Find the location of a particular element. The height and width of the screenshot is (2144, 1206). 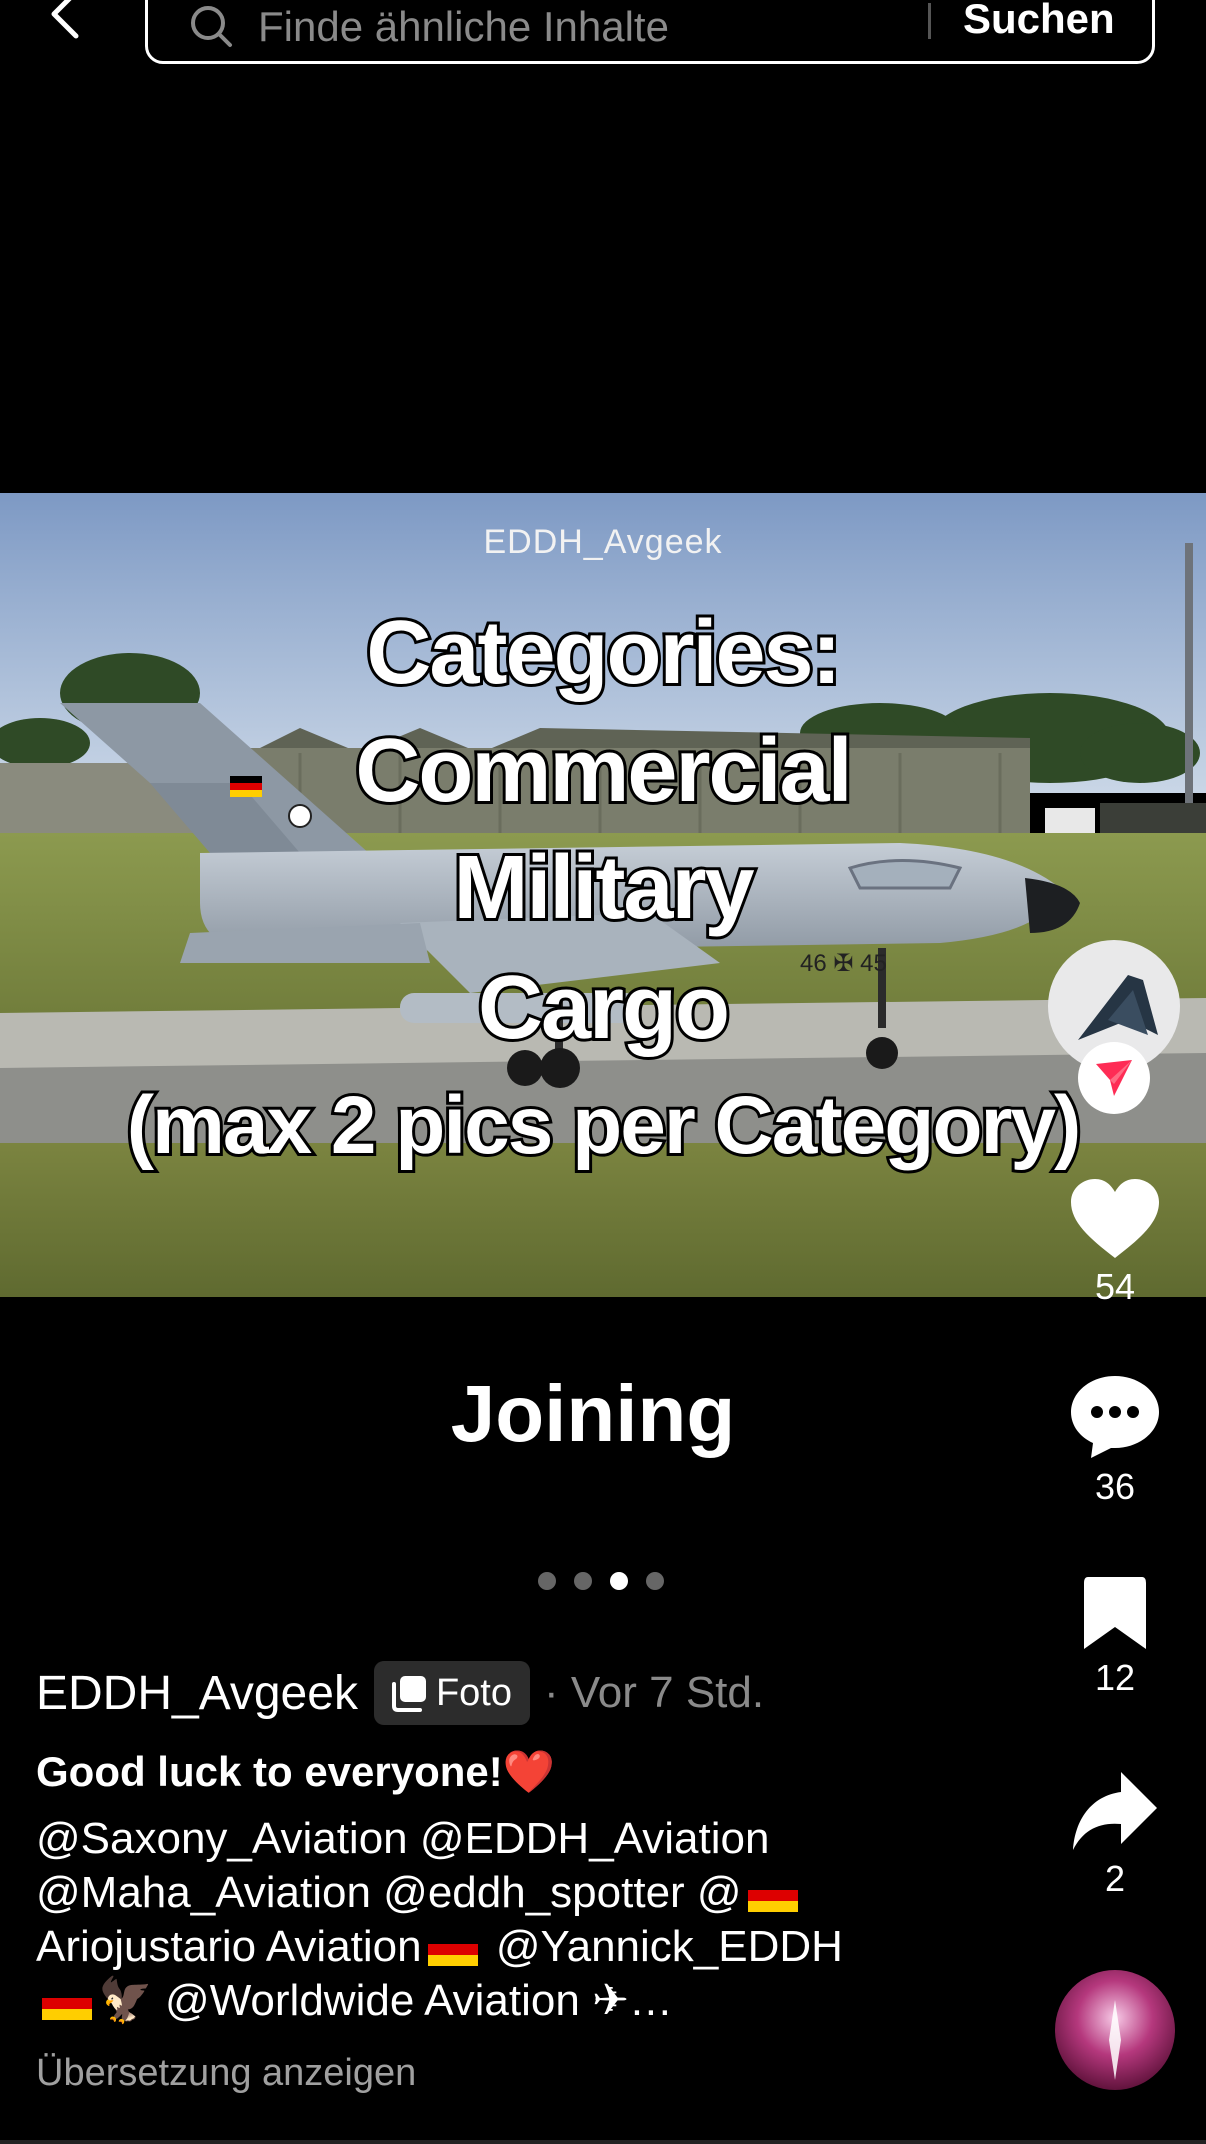

username: EDDH_Avgeek is located at coordinates (197, 1693).